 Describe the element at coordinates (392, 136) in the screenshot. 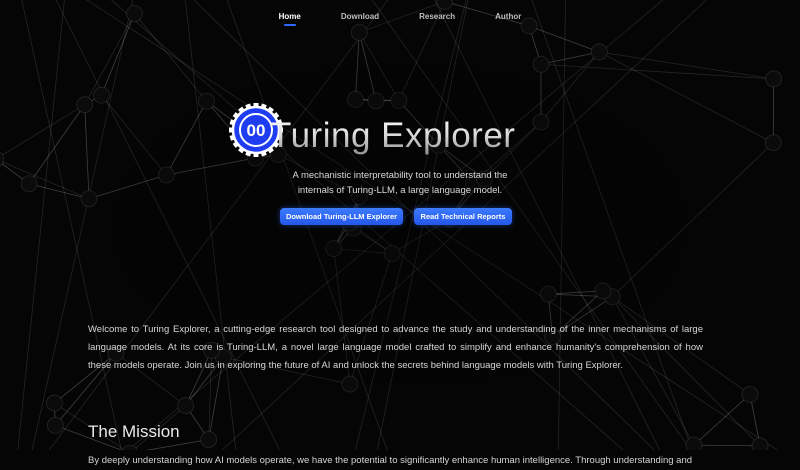

I see `page-title: Turing Explorer` at that location.